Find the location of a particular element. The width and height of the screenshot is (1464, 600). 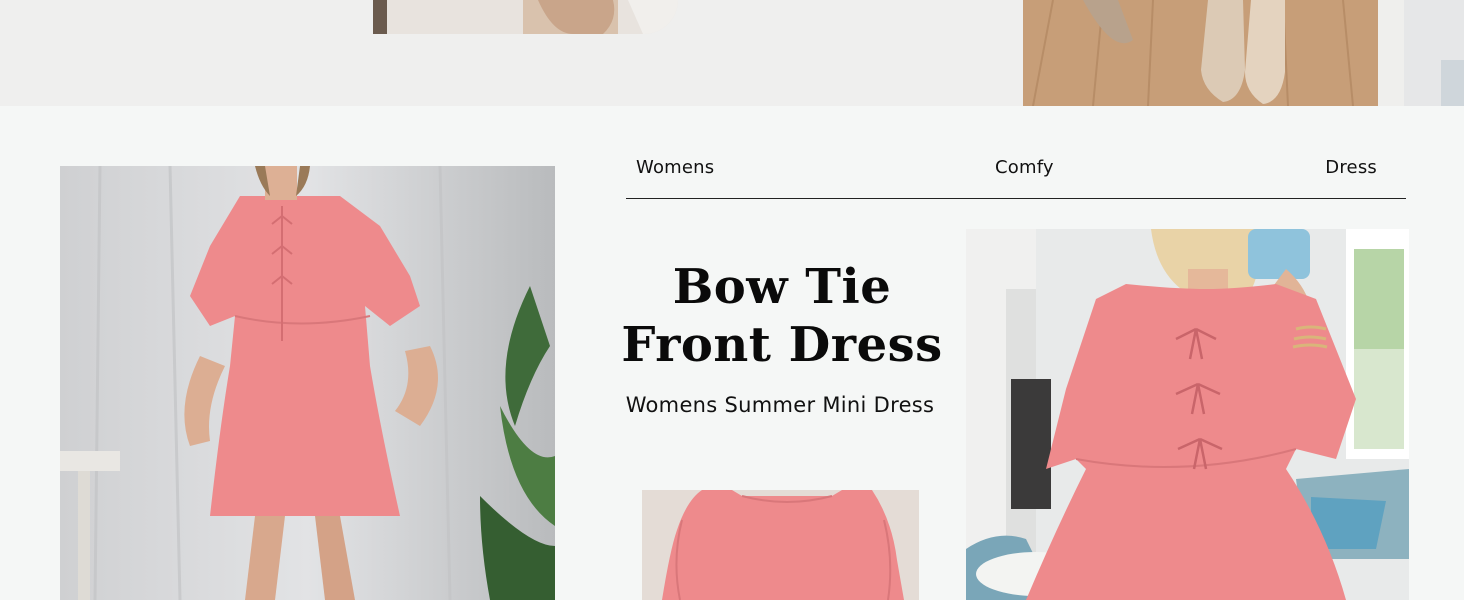

product-subtitle: Womens Summer Mini Dress is located at coordinates (780, 405).